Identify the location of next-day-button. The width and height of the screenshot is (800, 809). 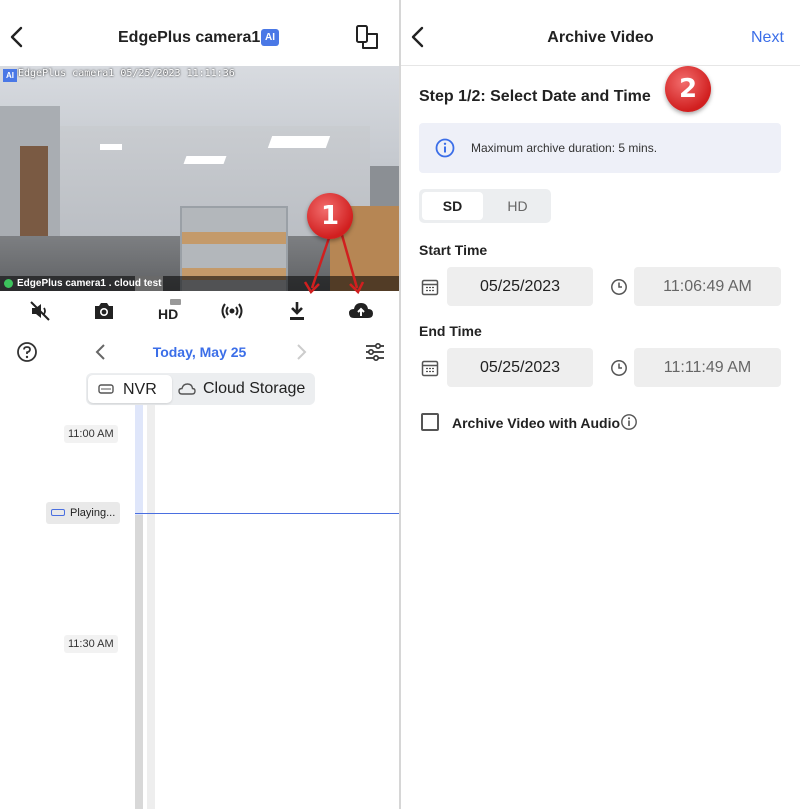
(301, 352).